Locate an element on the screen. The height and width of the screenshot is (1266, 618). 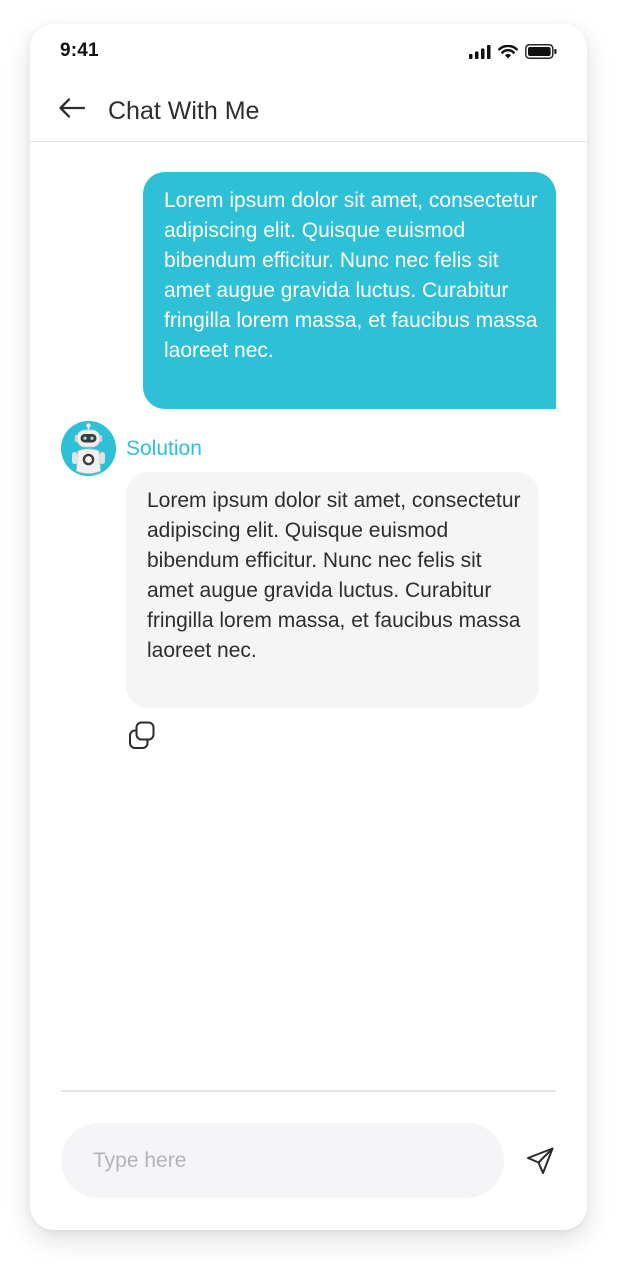
bot-header: Solution is located at coordinates (131, 448).